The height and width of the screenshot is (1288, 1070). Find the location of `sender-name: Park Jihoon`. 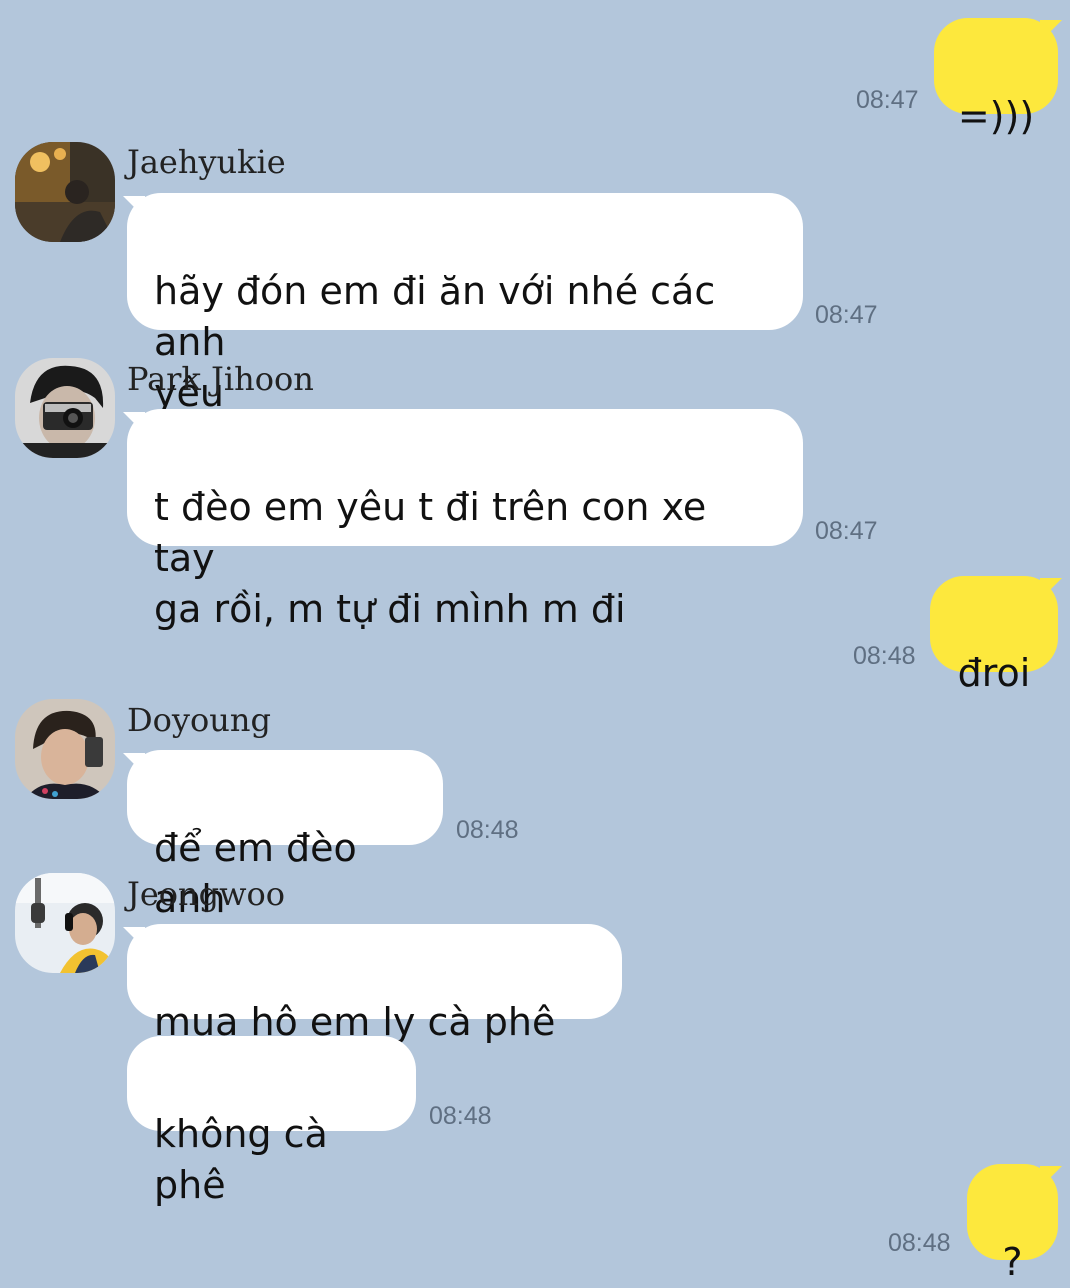

sender-name: Park Jihoon is located at coordinates (220, 379).